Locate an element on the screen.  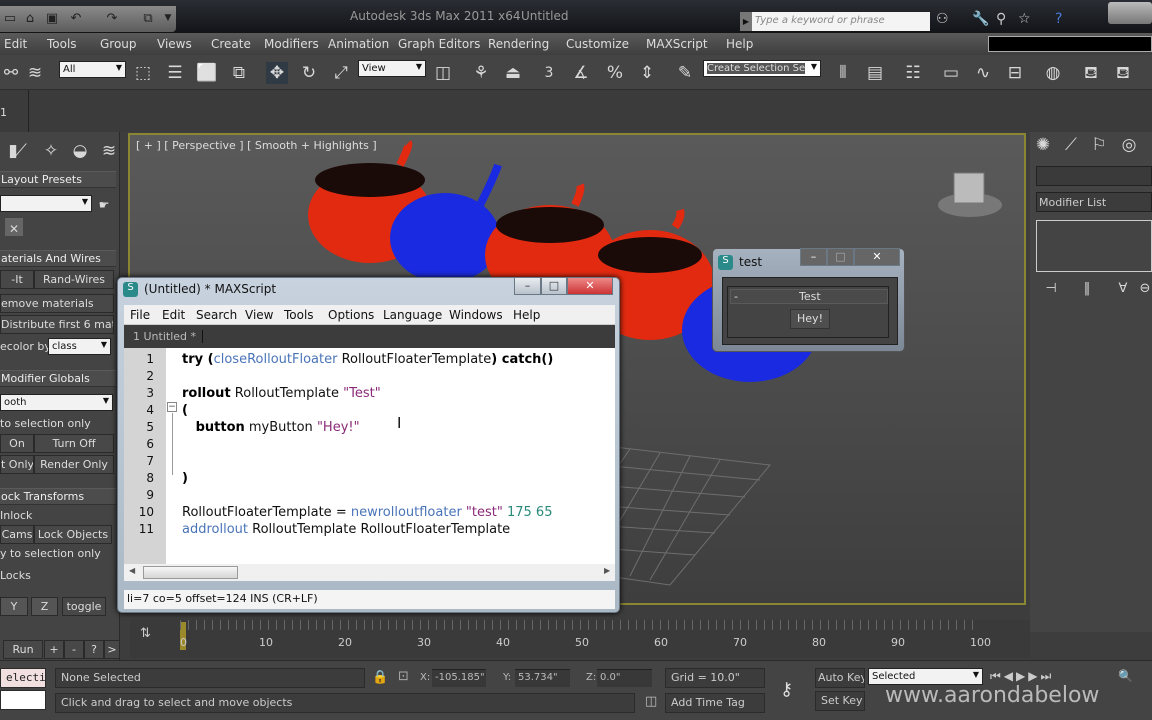
pivot-center-icon: ◫ is located at coordinates (443, 73).